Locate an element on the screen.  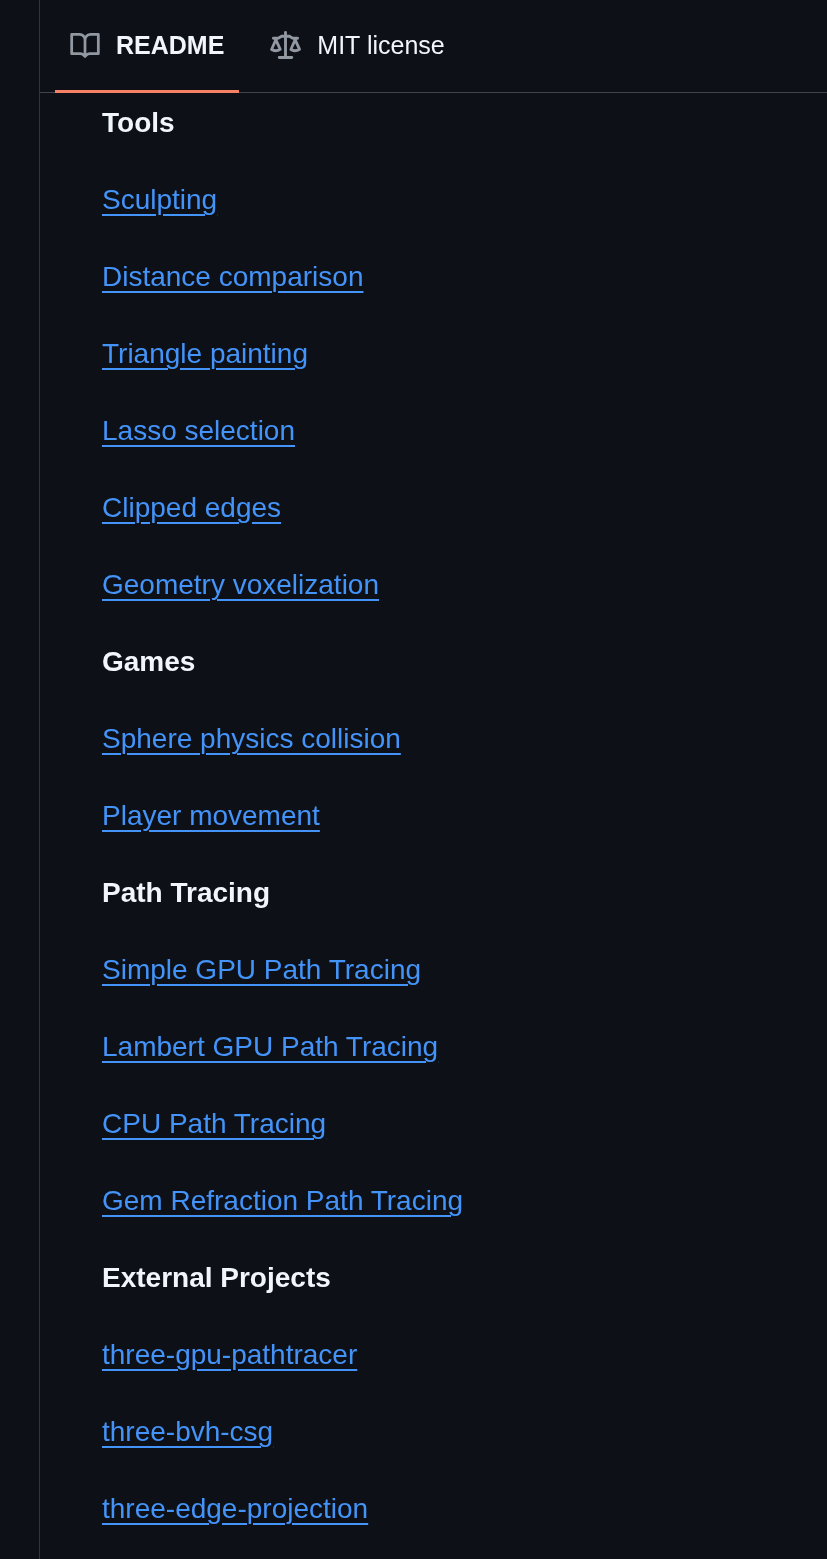
link: three-edge-projection is located at coordinates (235, 1509).